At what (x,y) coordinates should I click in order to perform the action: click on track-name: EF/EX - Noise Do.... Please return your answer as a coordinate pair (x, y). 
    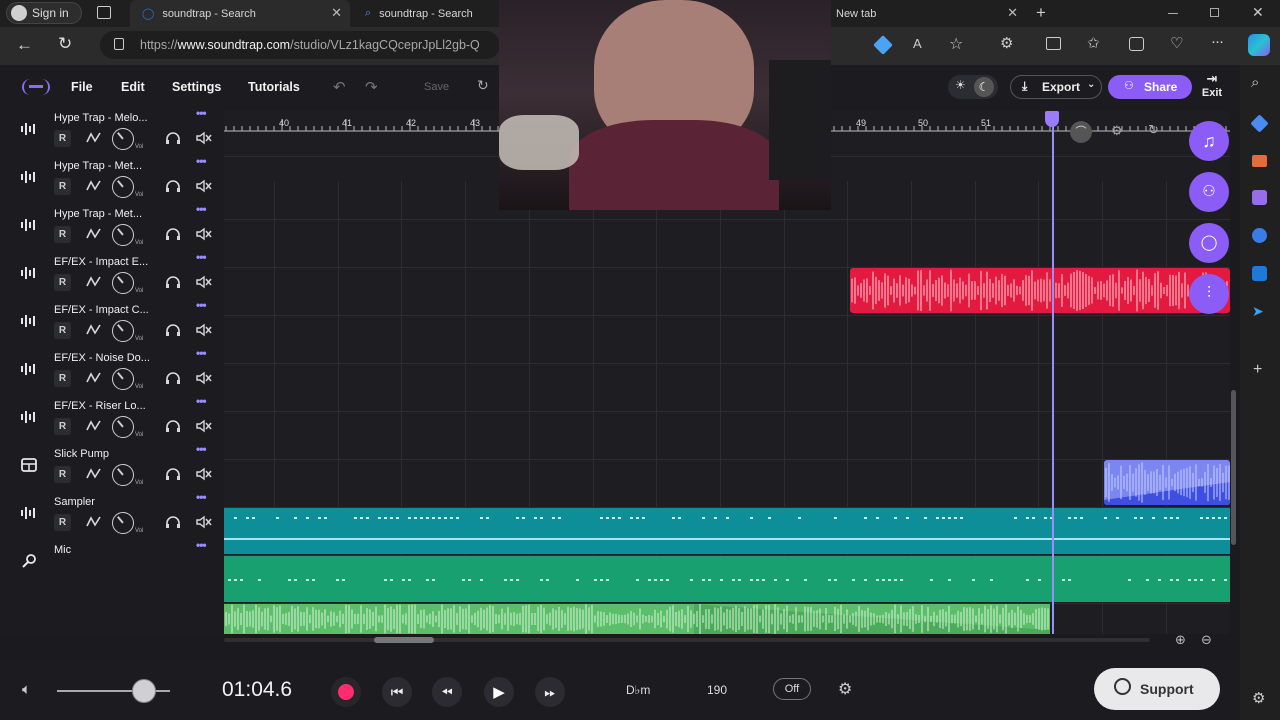
    Looking at the image, I should click on (102, 358).